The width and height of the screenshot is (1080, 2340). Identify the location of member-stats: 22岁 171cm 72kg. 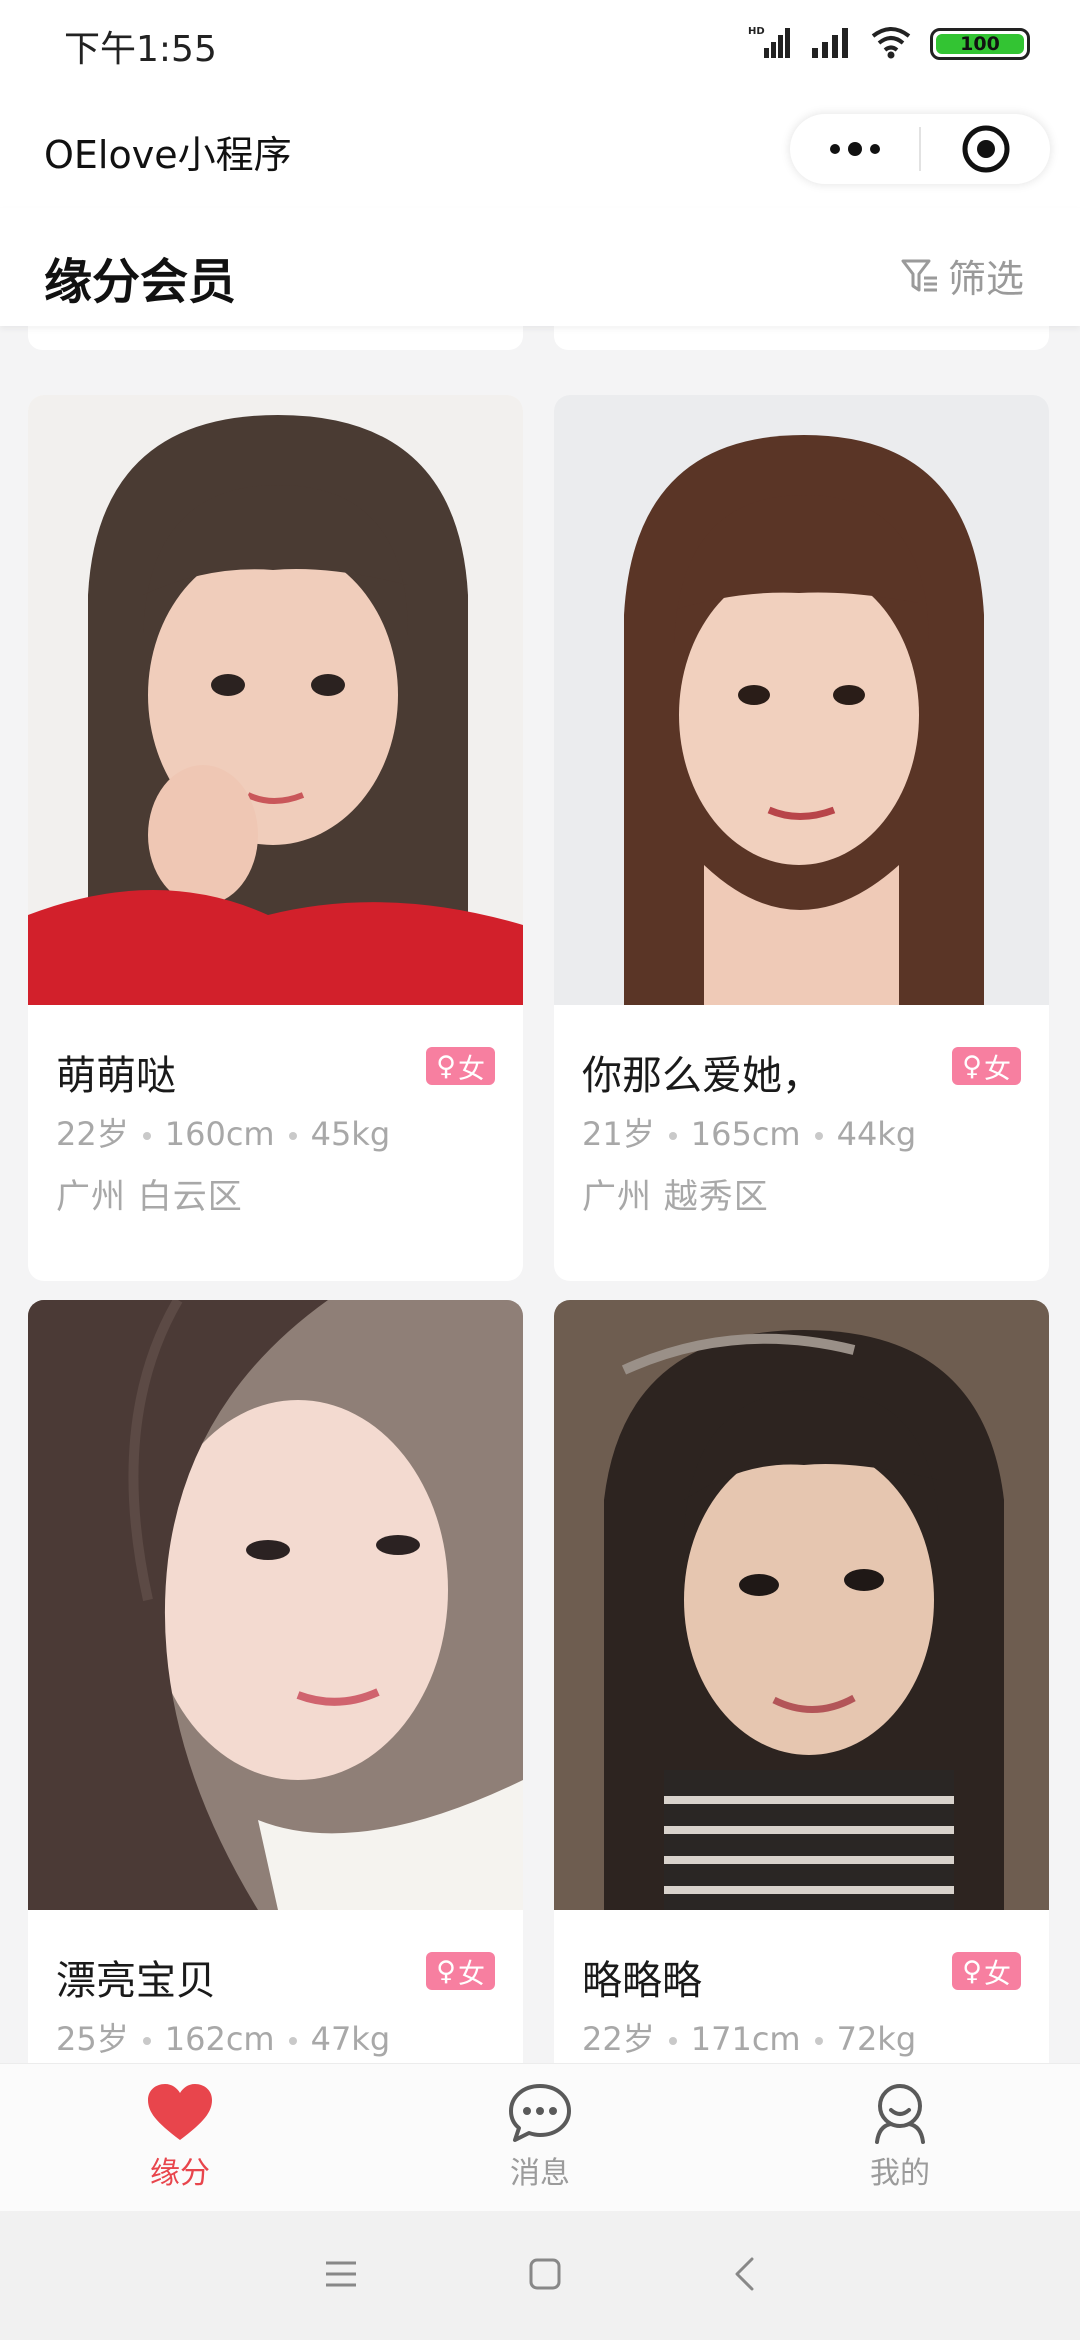
(749, 2037).